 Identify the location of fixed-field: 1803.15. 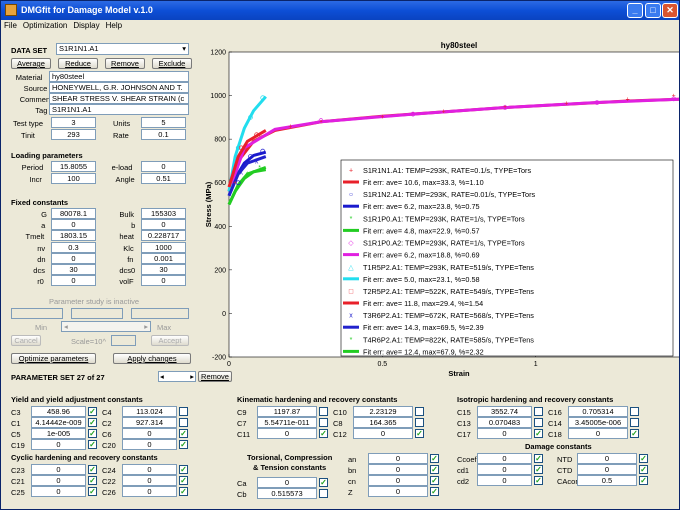
(73, 236).